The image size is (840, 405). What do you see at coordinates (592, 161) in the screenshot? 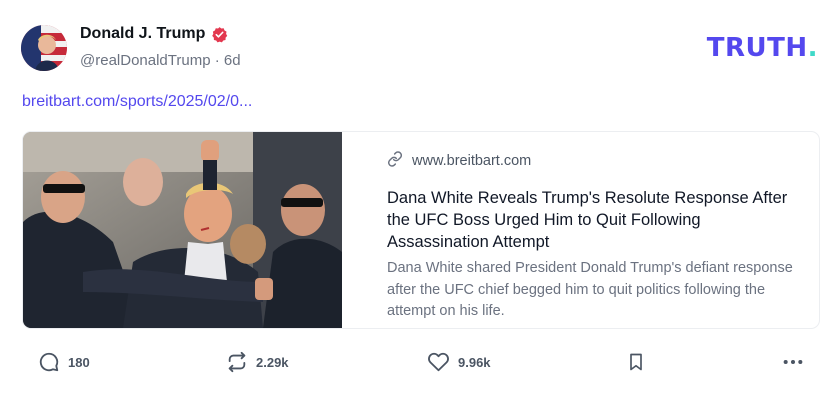
I see `card-domain-row: www.breitbart.com` at bounding box center [592, 161].